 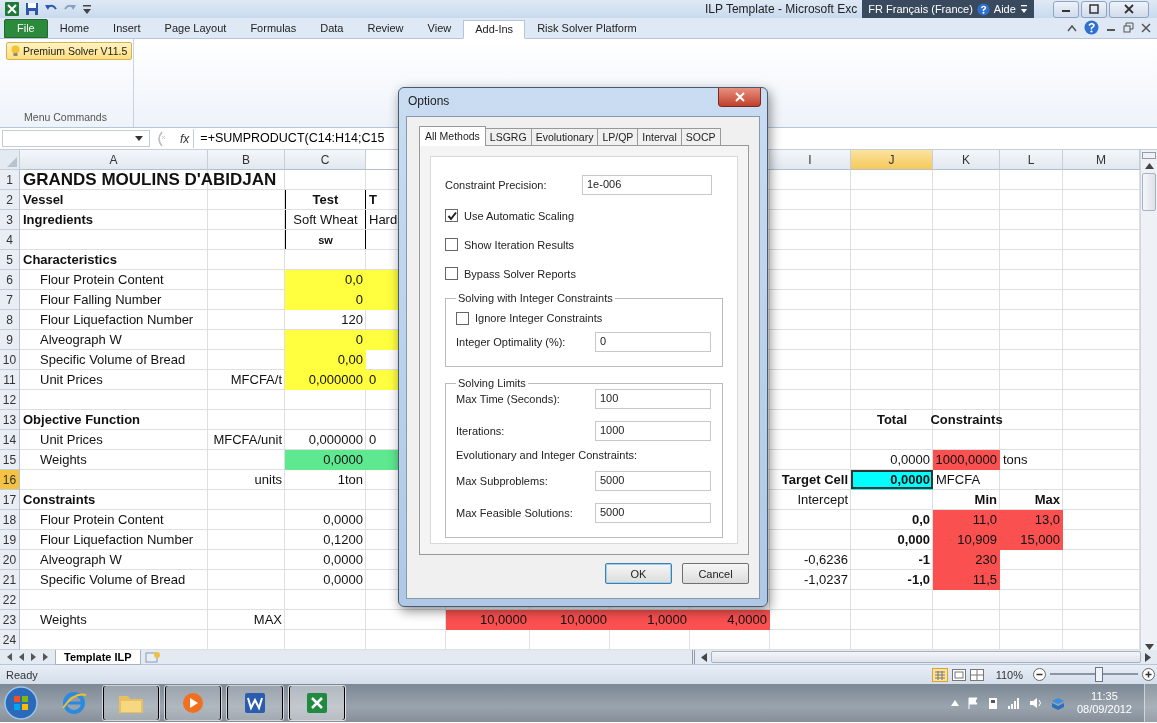 I want to click on checkbox-label: Ignore Integer Constraints, so click(x=539, y=318).